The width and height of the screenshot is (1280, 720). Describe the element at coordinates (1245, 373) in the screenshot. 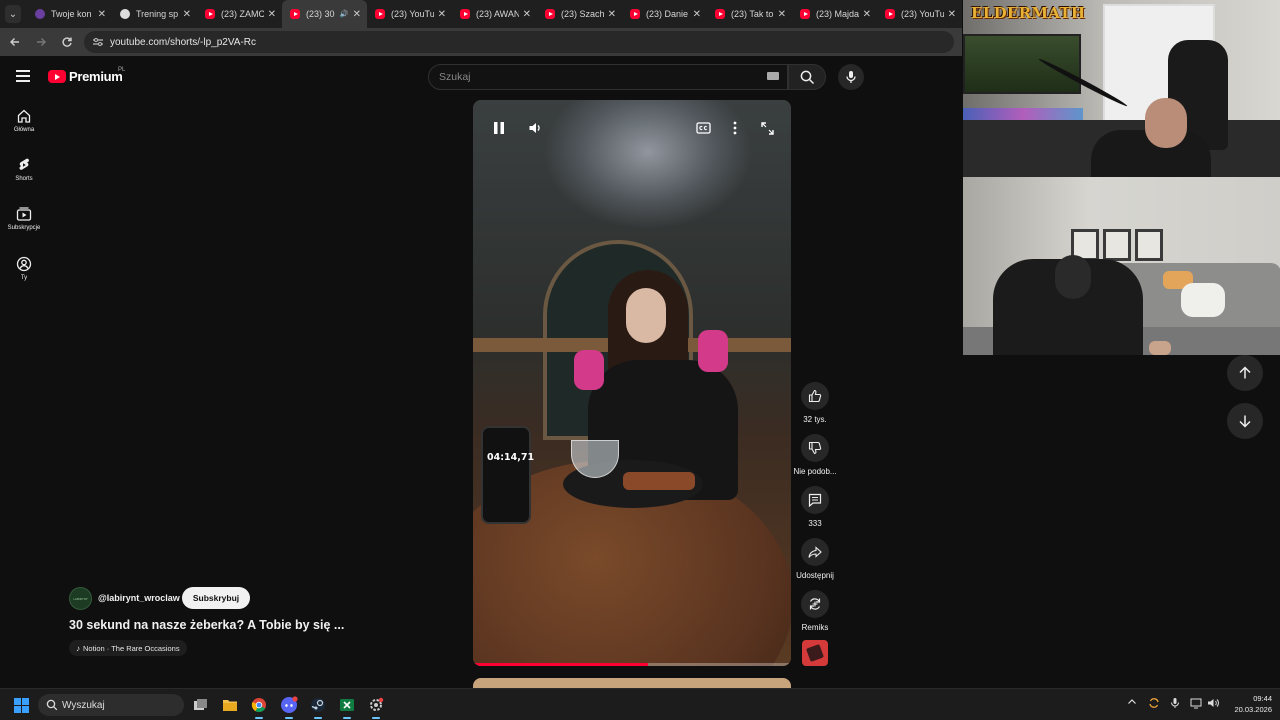

I see `previous-short-button` at that location.